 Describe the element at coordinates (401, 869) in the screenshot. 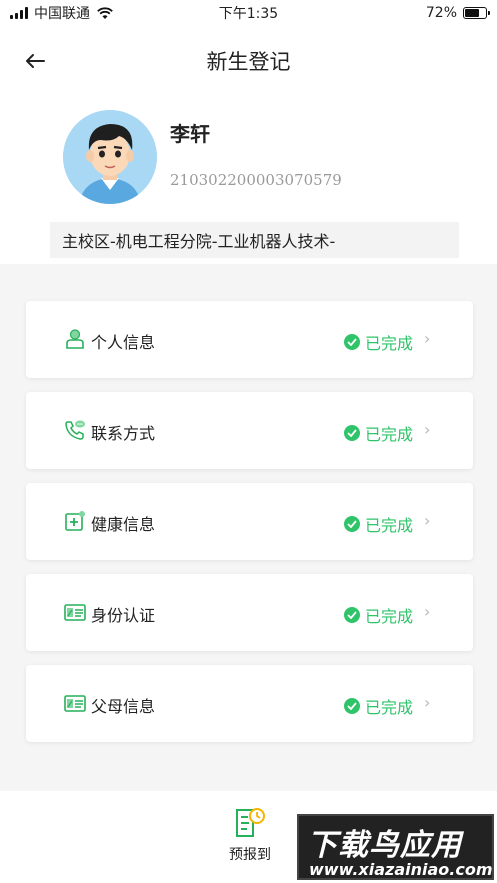

I see `watermark-url: www.xiazainiao.com` at that location.